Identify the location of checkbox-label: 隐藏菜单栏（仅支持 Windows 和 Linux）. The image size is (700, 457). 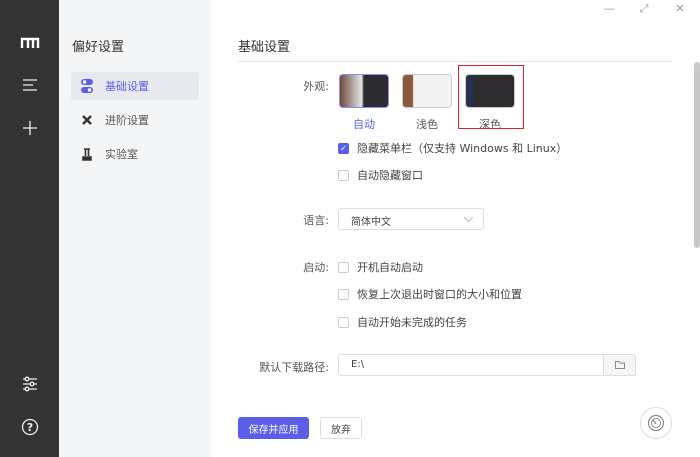
(462, 148).